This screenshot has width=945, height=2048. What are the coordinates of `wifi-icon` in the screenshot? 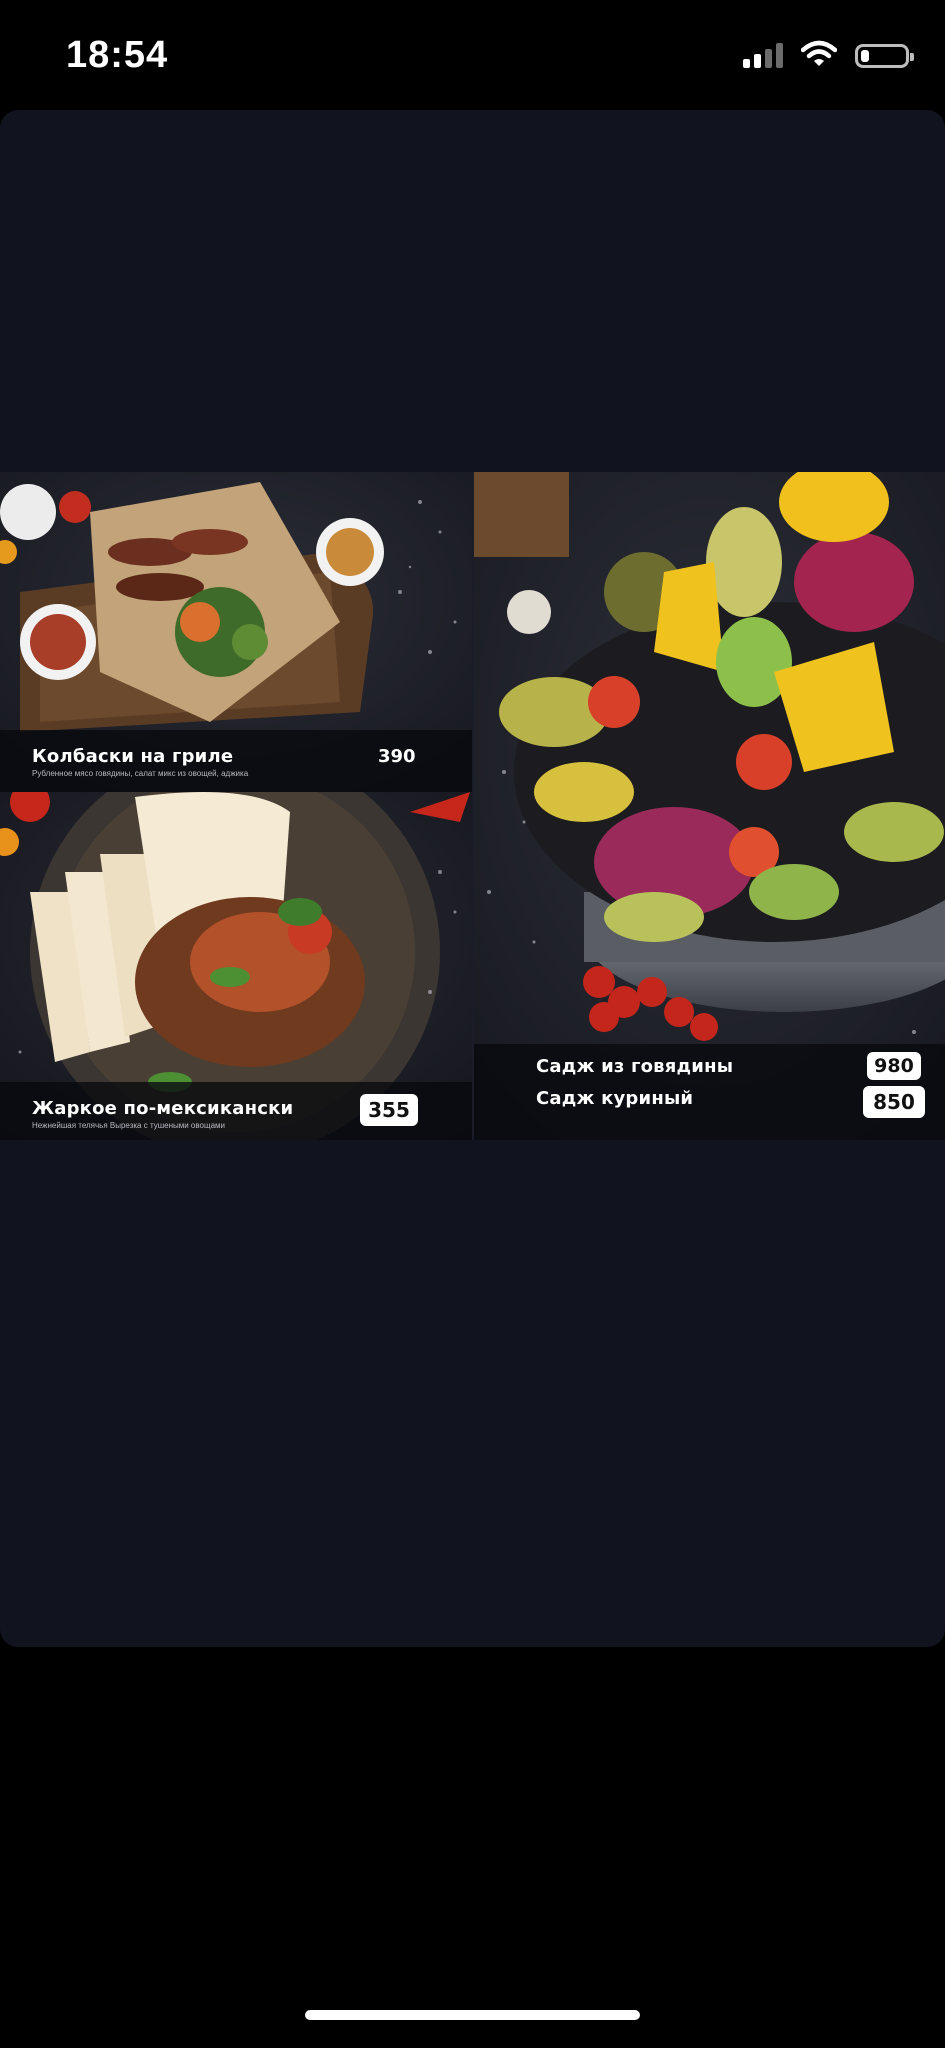 It's located at (819, 53).